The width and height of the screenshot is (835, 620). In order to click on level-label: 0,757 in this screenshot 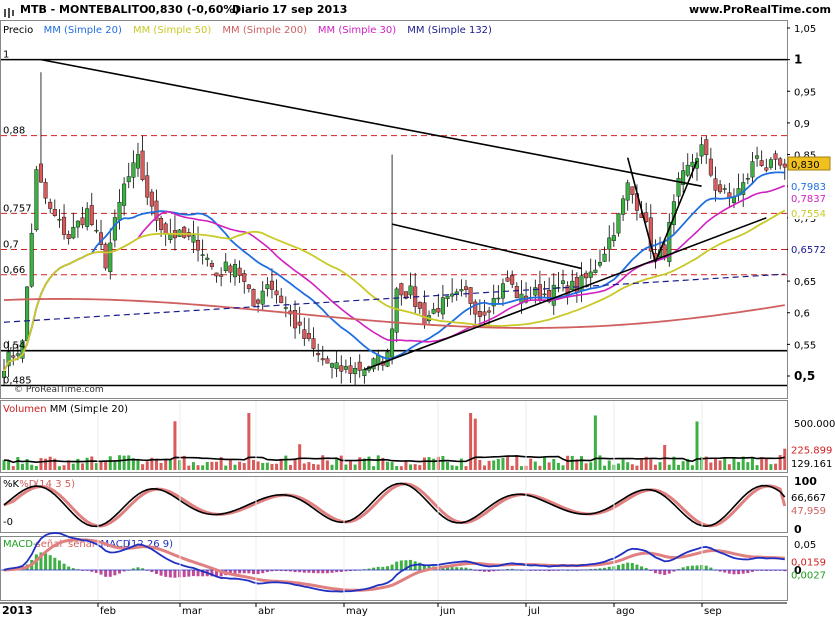, I will do `click(17, 208)`.